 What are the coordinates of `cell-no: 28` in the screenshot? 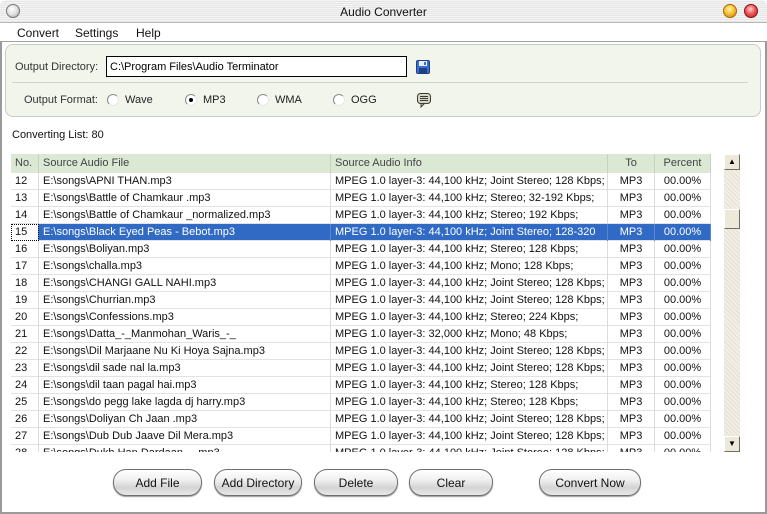 It's located at (25, 448).